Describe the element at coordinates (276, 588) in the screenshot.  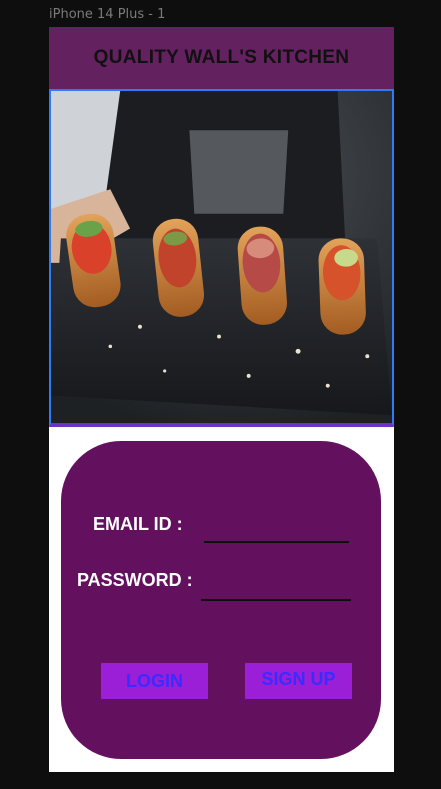
I see `password-field` at that location.